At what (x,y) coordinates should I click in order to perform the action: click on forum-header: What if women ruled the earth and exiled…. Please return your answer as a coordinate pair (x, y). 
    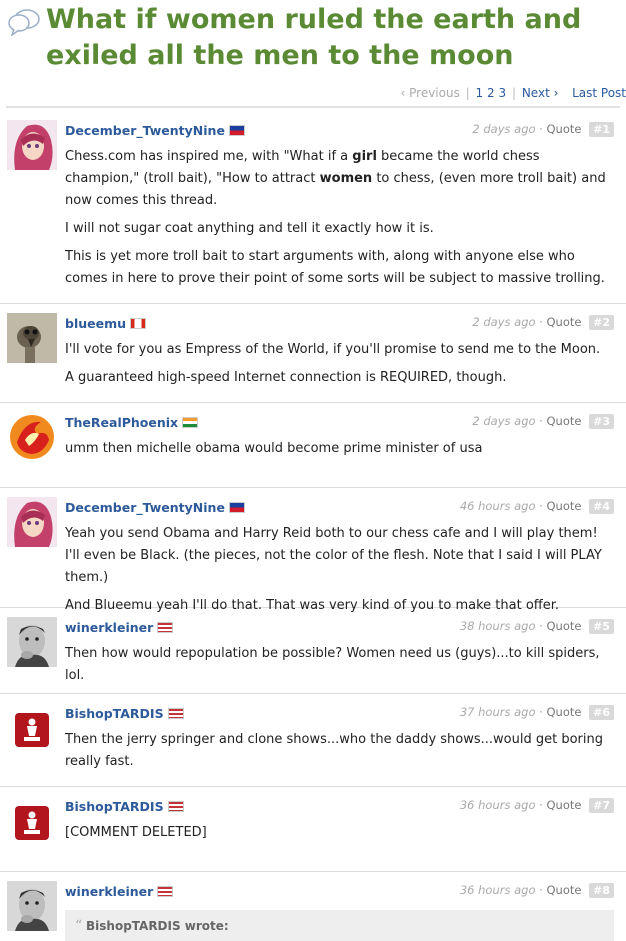
    Looking at the image, I should click on (313, 38).